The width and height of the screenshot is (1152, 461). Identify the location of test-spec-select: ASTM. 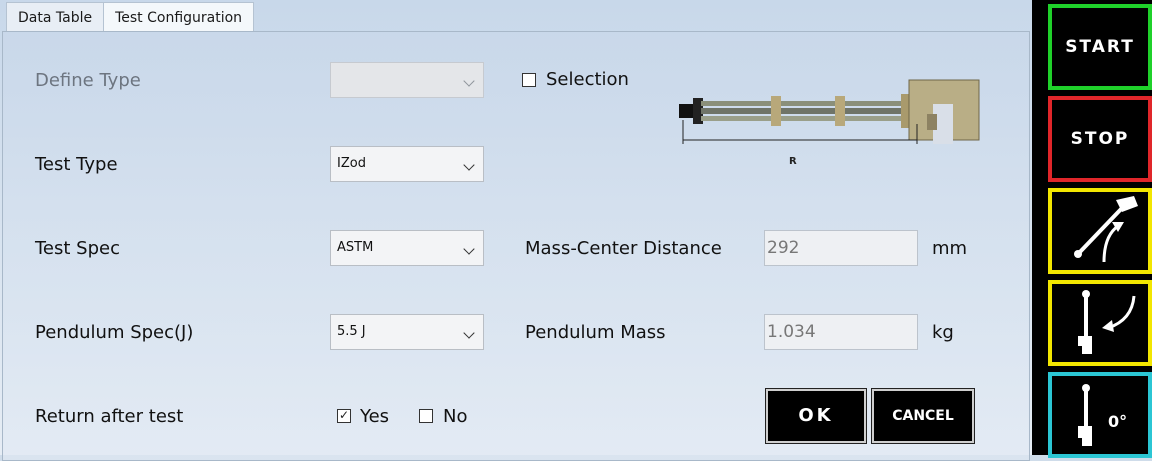
(407, 248).